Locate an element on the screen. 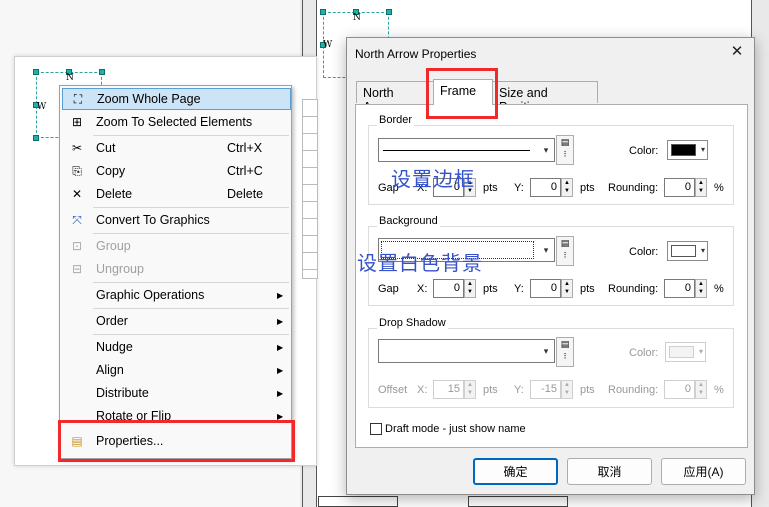  drop-shadow-group-title: Drop Shadow is located at coordinates (412, 323).